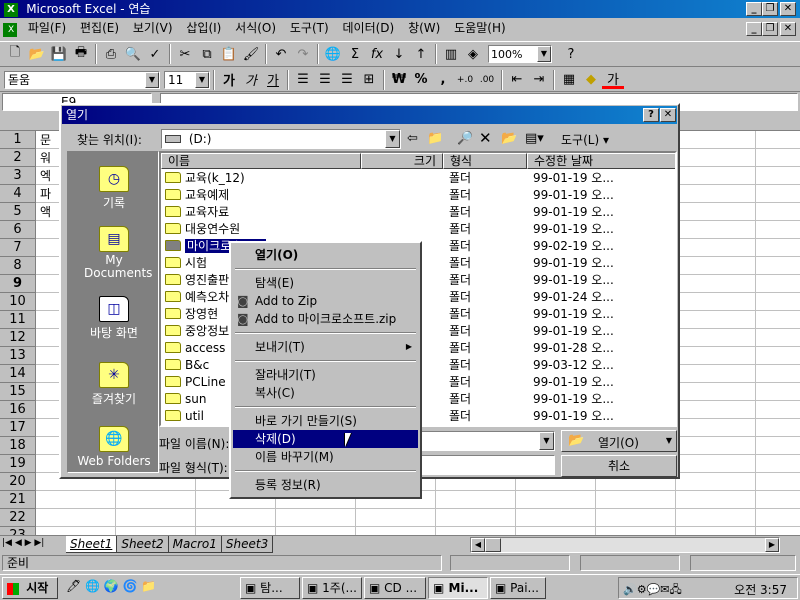  Describe the element at coordinates (788, 9) in the screenshot. I see `close-button: ✕` at that location.